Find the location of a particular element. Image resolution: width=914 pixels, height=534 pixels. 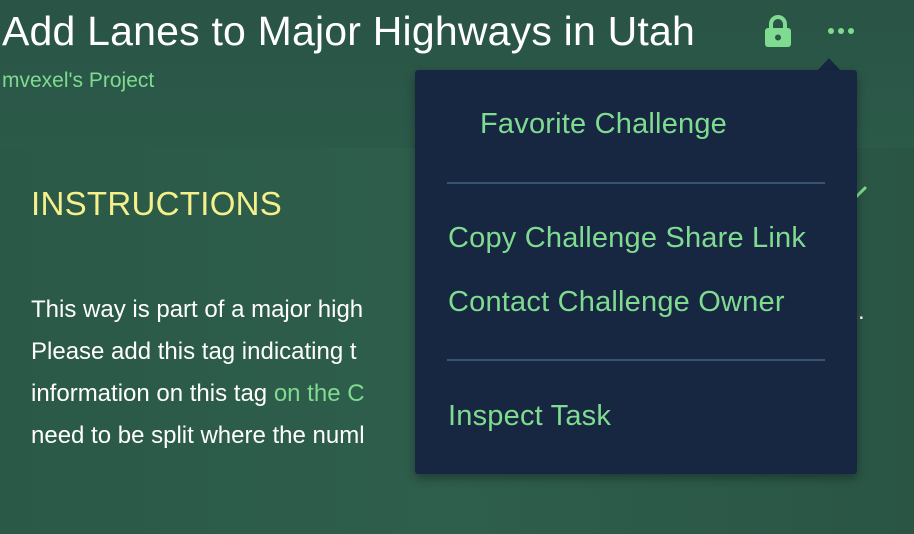

instruction-line-3-text: information on this tag is located at coordinates (152, 393).